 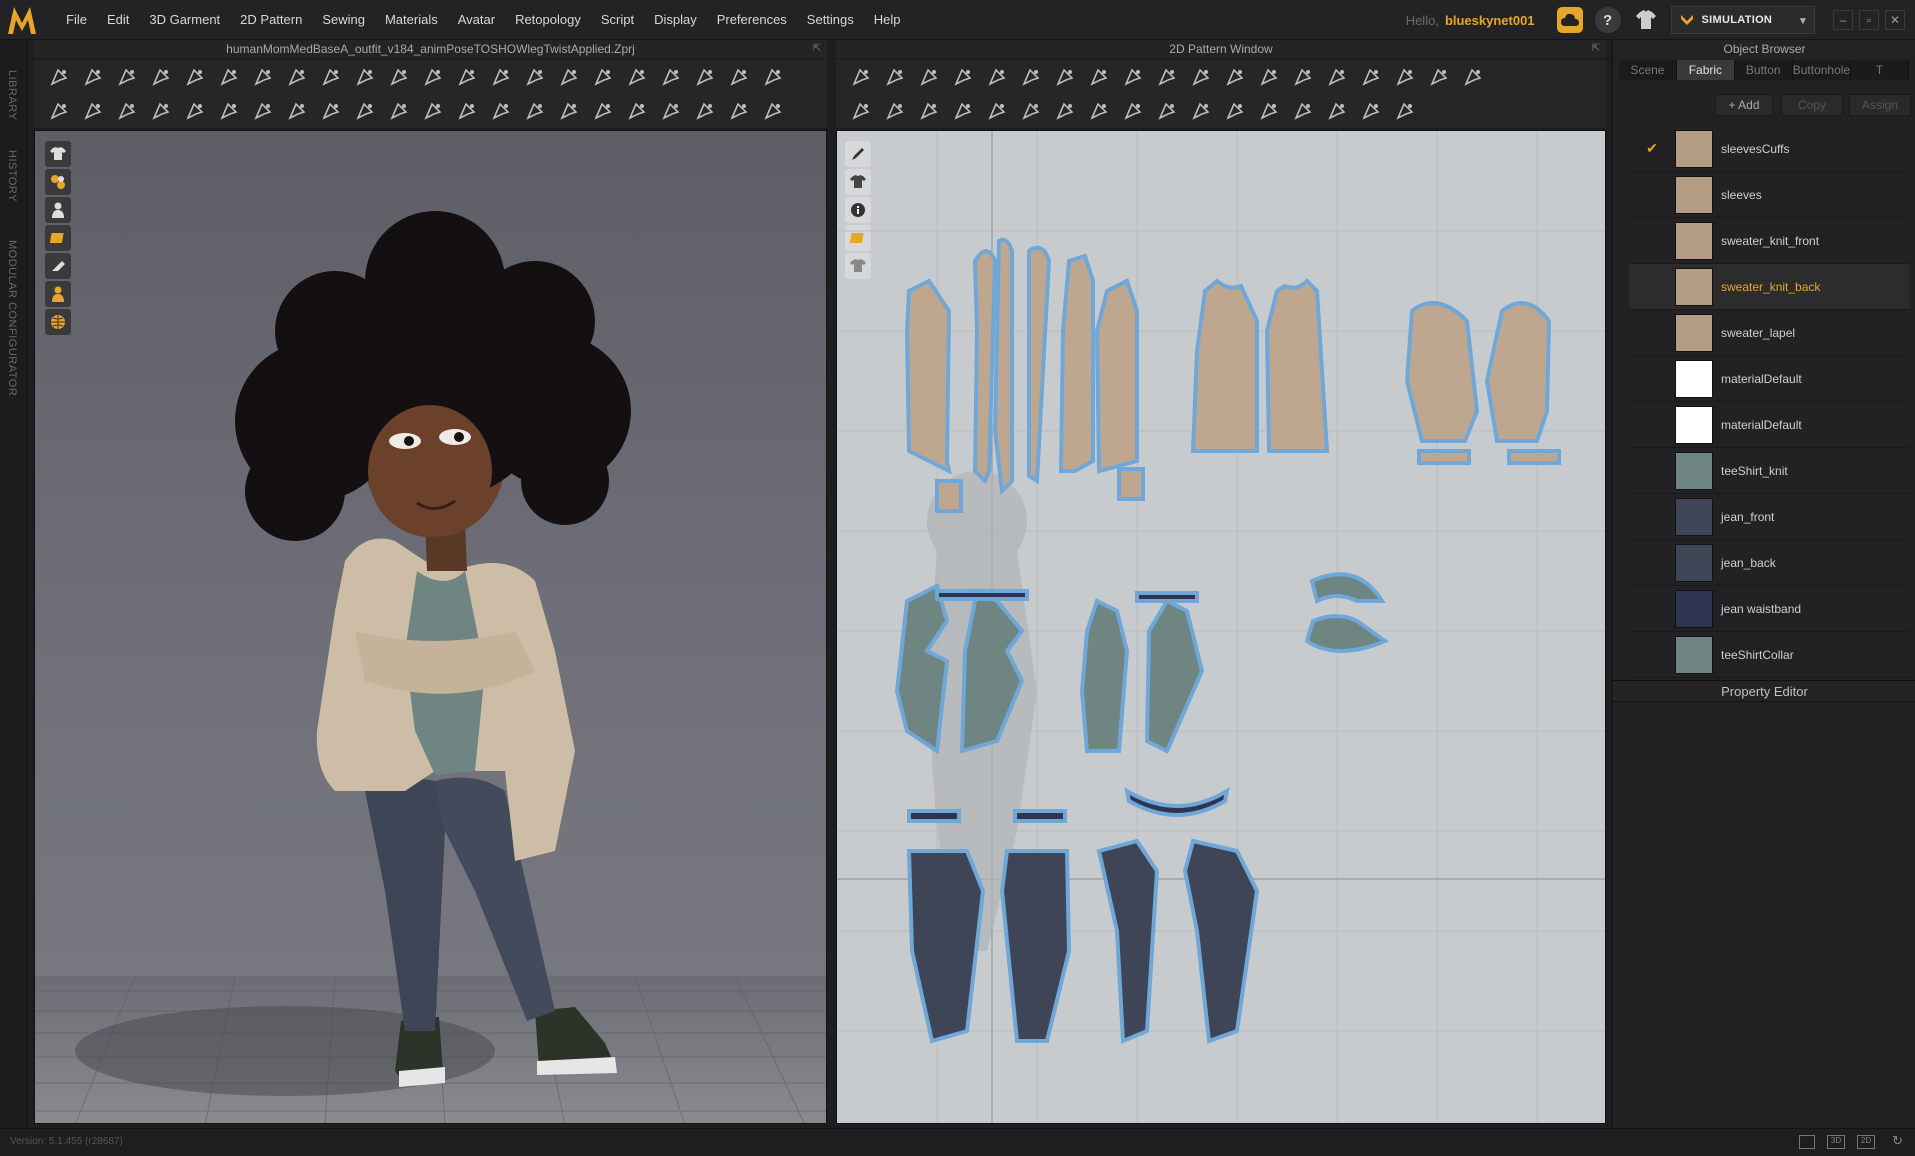 I want to click on menu-display: Display, so click(x=675, y=19).